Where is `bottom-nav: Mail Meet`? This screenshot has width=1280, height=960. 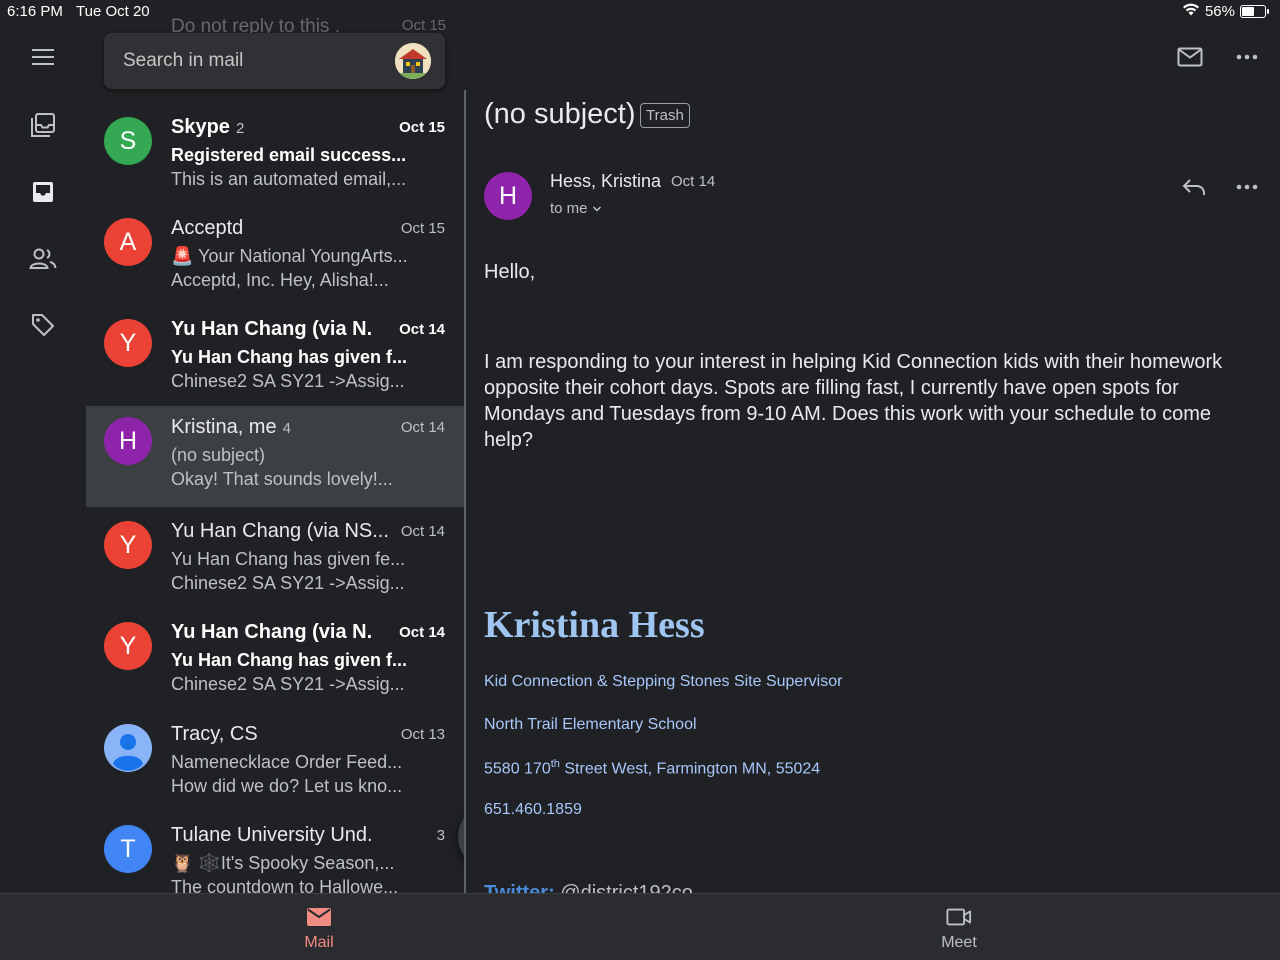
bottom-nav: Mail Meet is located at coordinates (640, 926).